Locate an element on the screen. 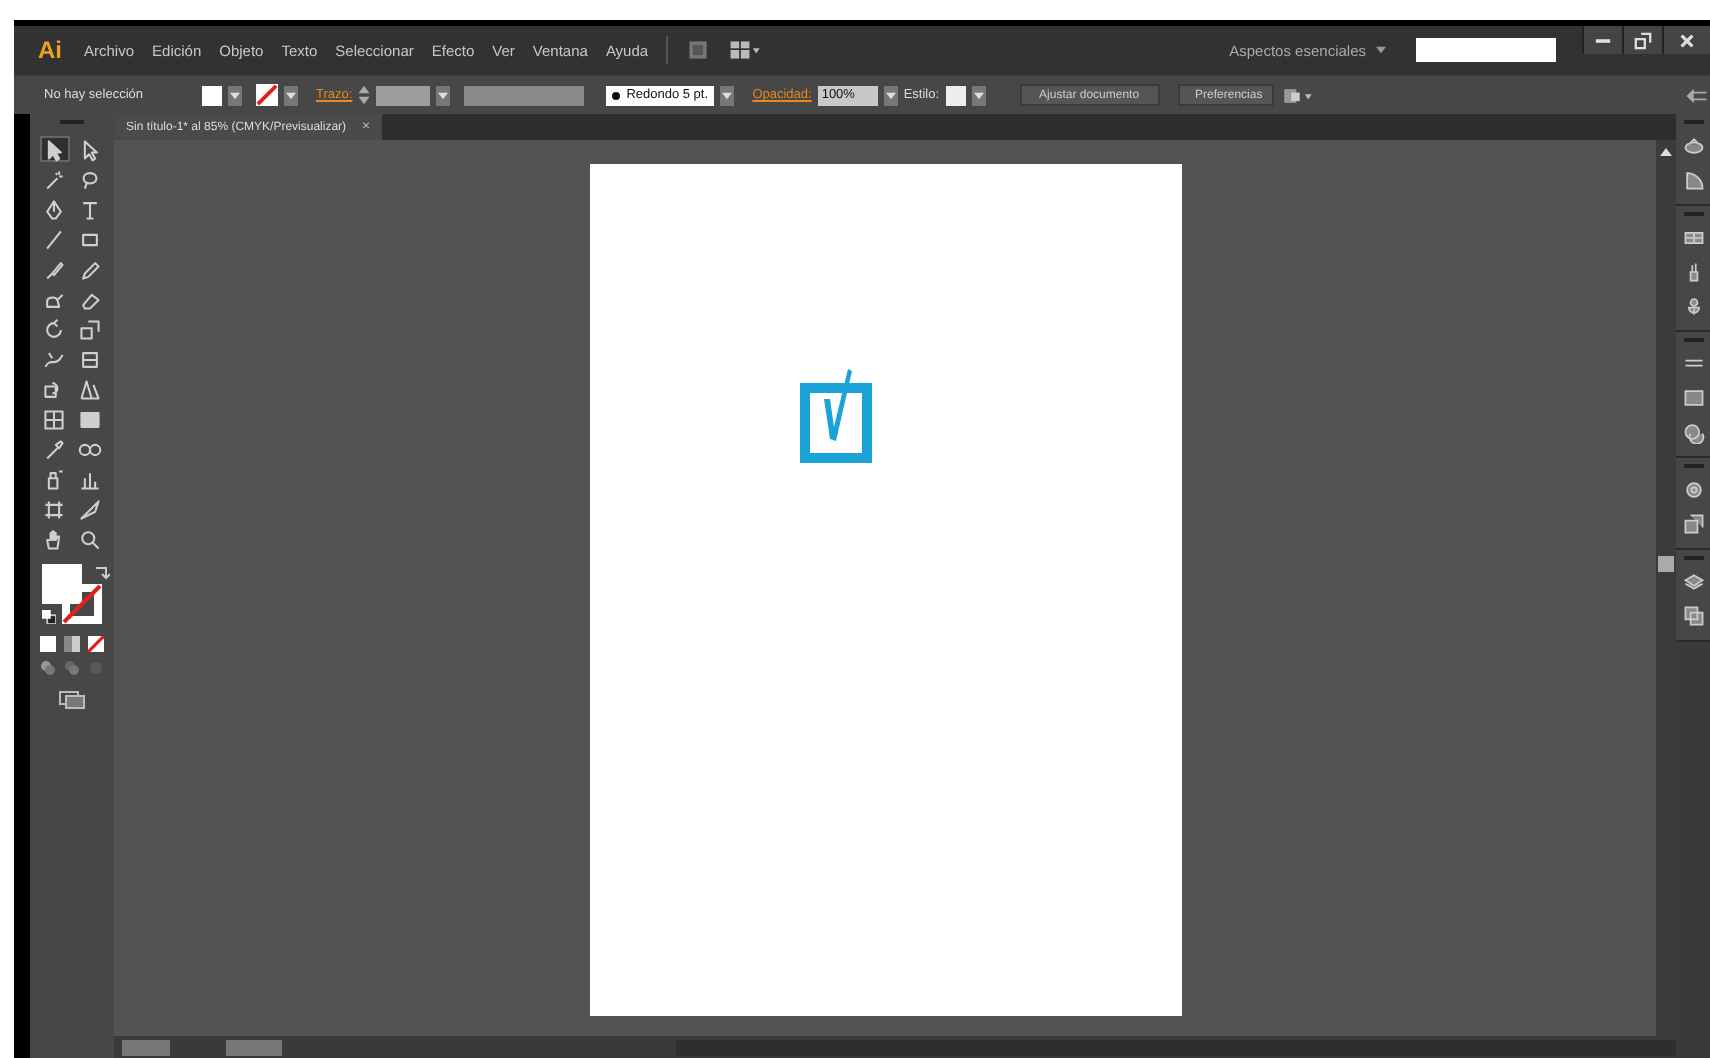 The height and width of the screenshot is (1058, 1710). fill-dropdown is located at coordinates (235, 95).